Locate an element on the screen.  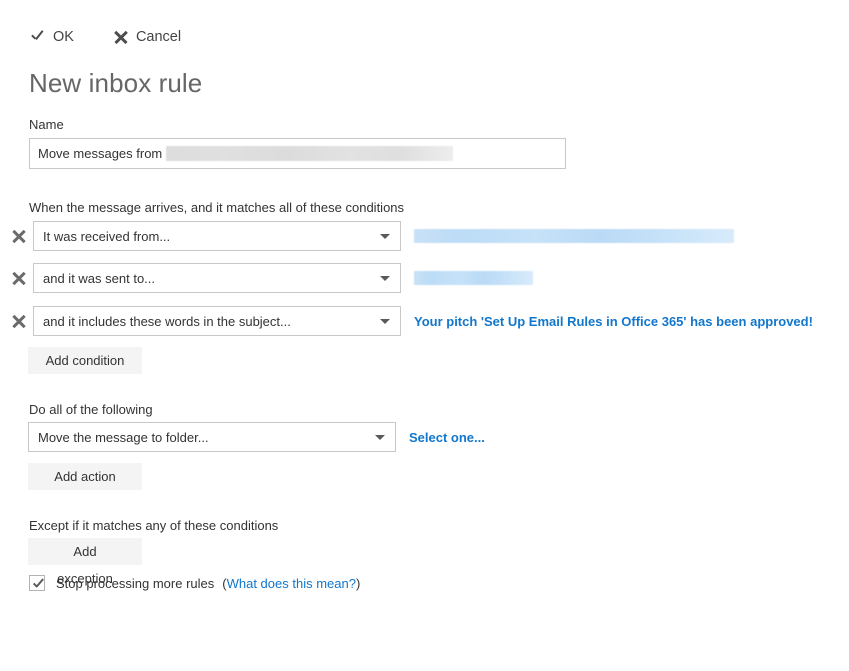
page-title: New inbox rule is located at coordinates (116, 83).